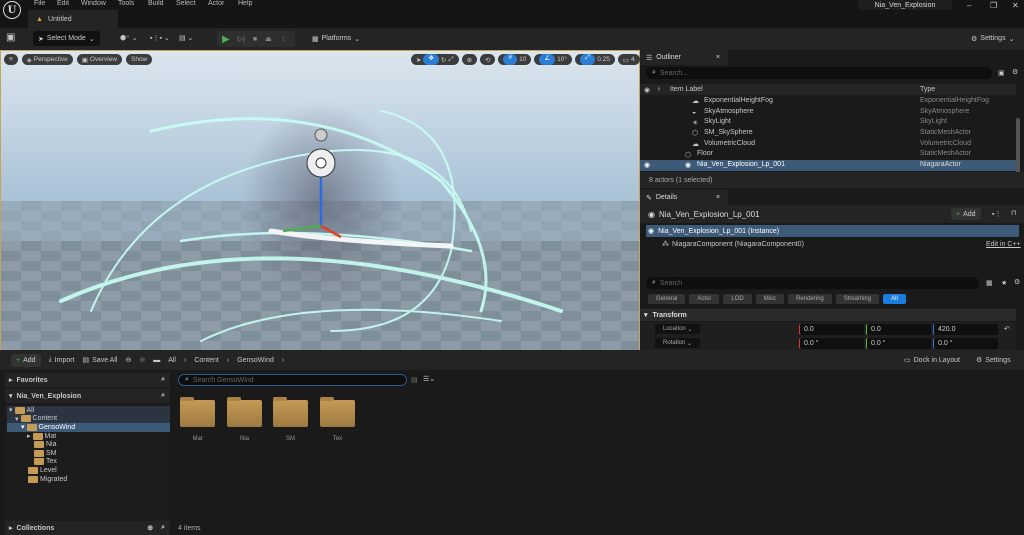 This screenshot has width=1024, height=535. What do you see at coordinates (1015, 5) in the screenshot?
I see `close-icon: ✕` at bounding box center [1015, 5].